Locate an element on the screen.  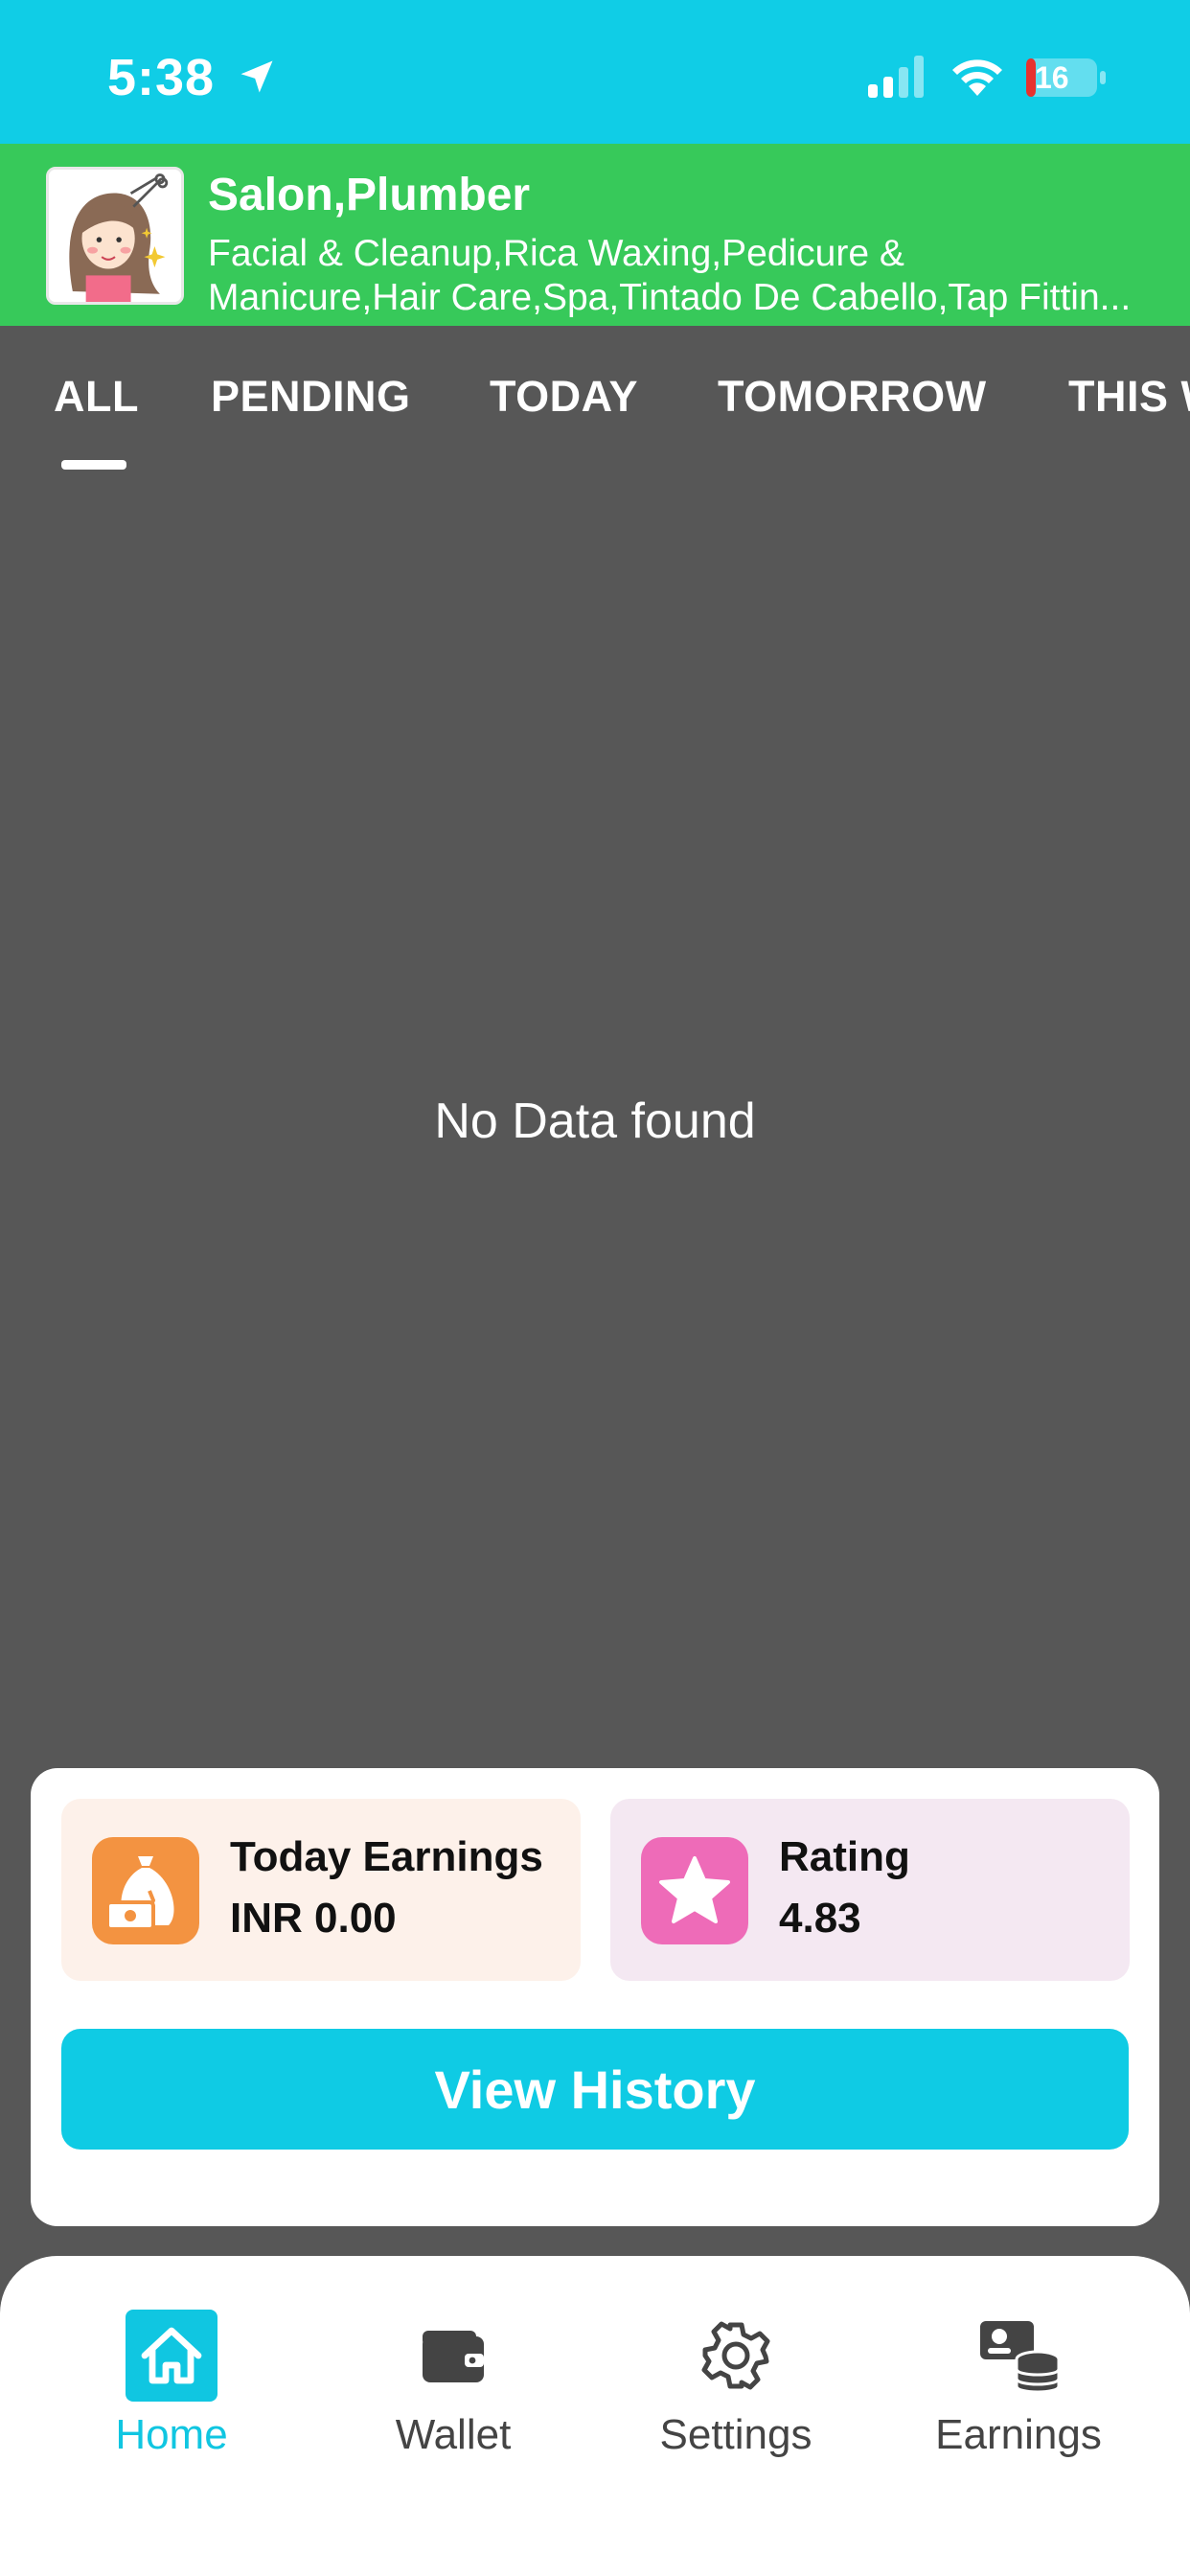
tab-today: TODAY is located at coordinates (564, 397).